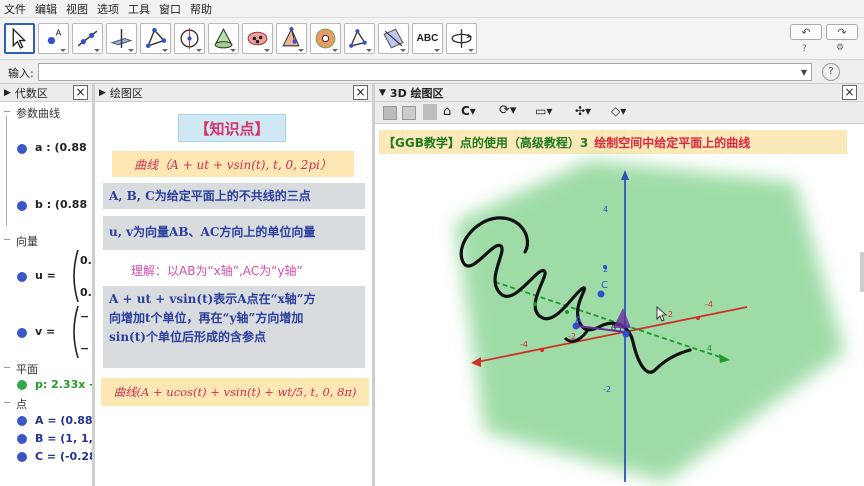 The image size is (864, 486). Describe the element at coordinates (831, 72) in the screenshot. I see `input-help-icon: ?` at that location.